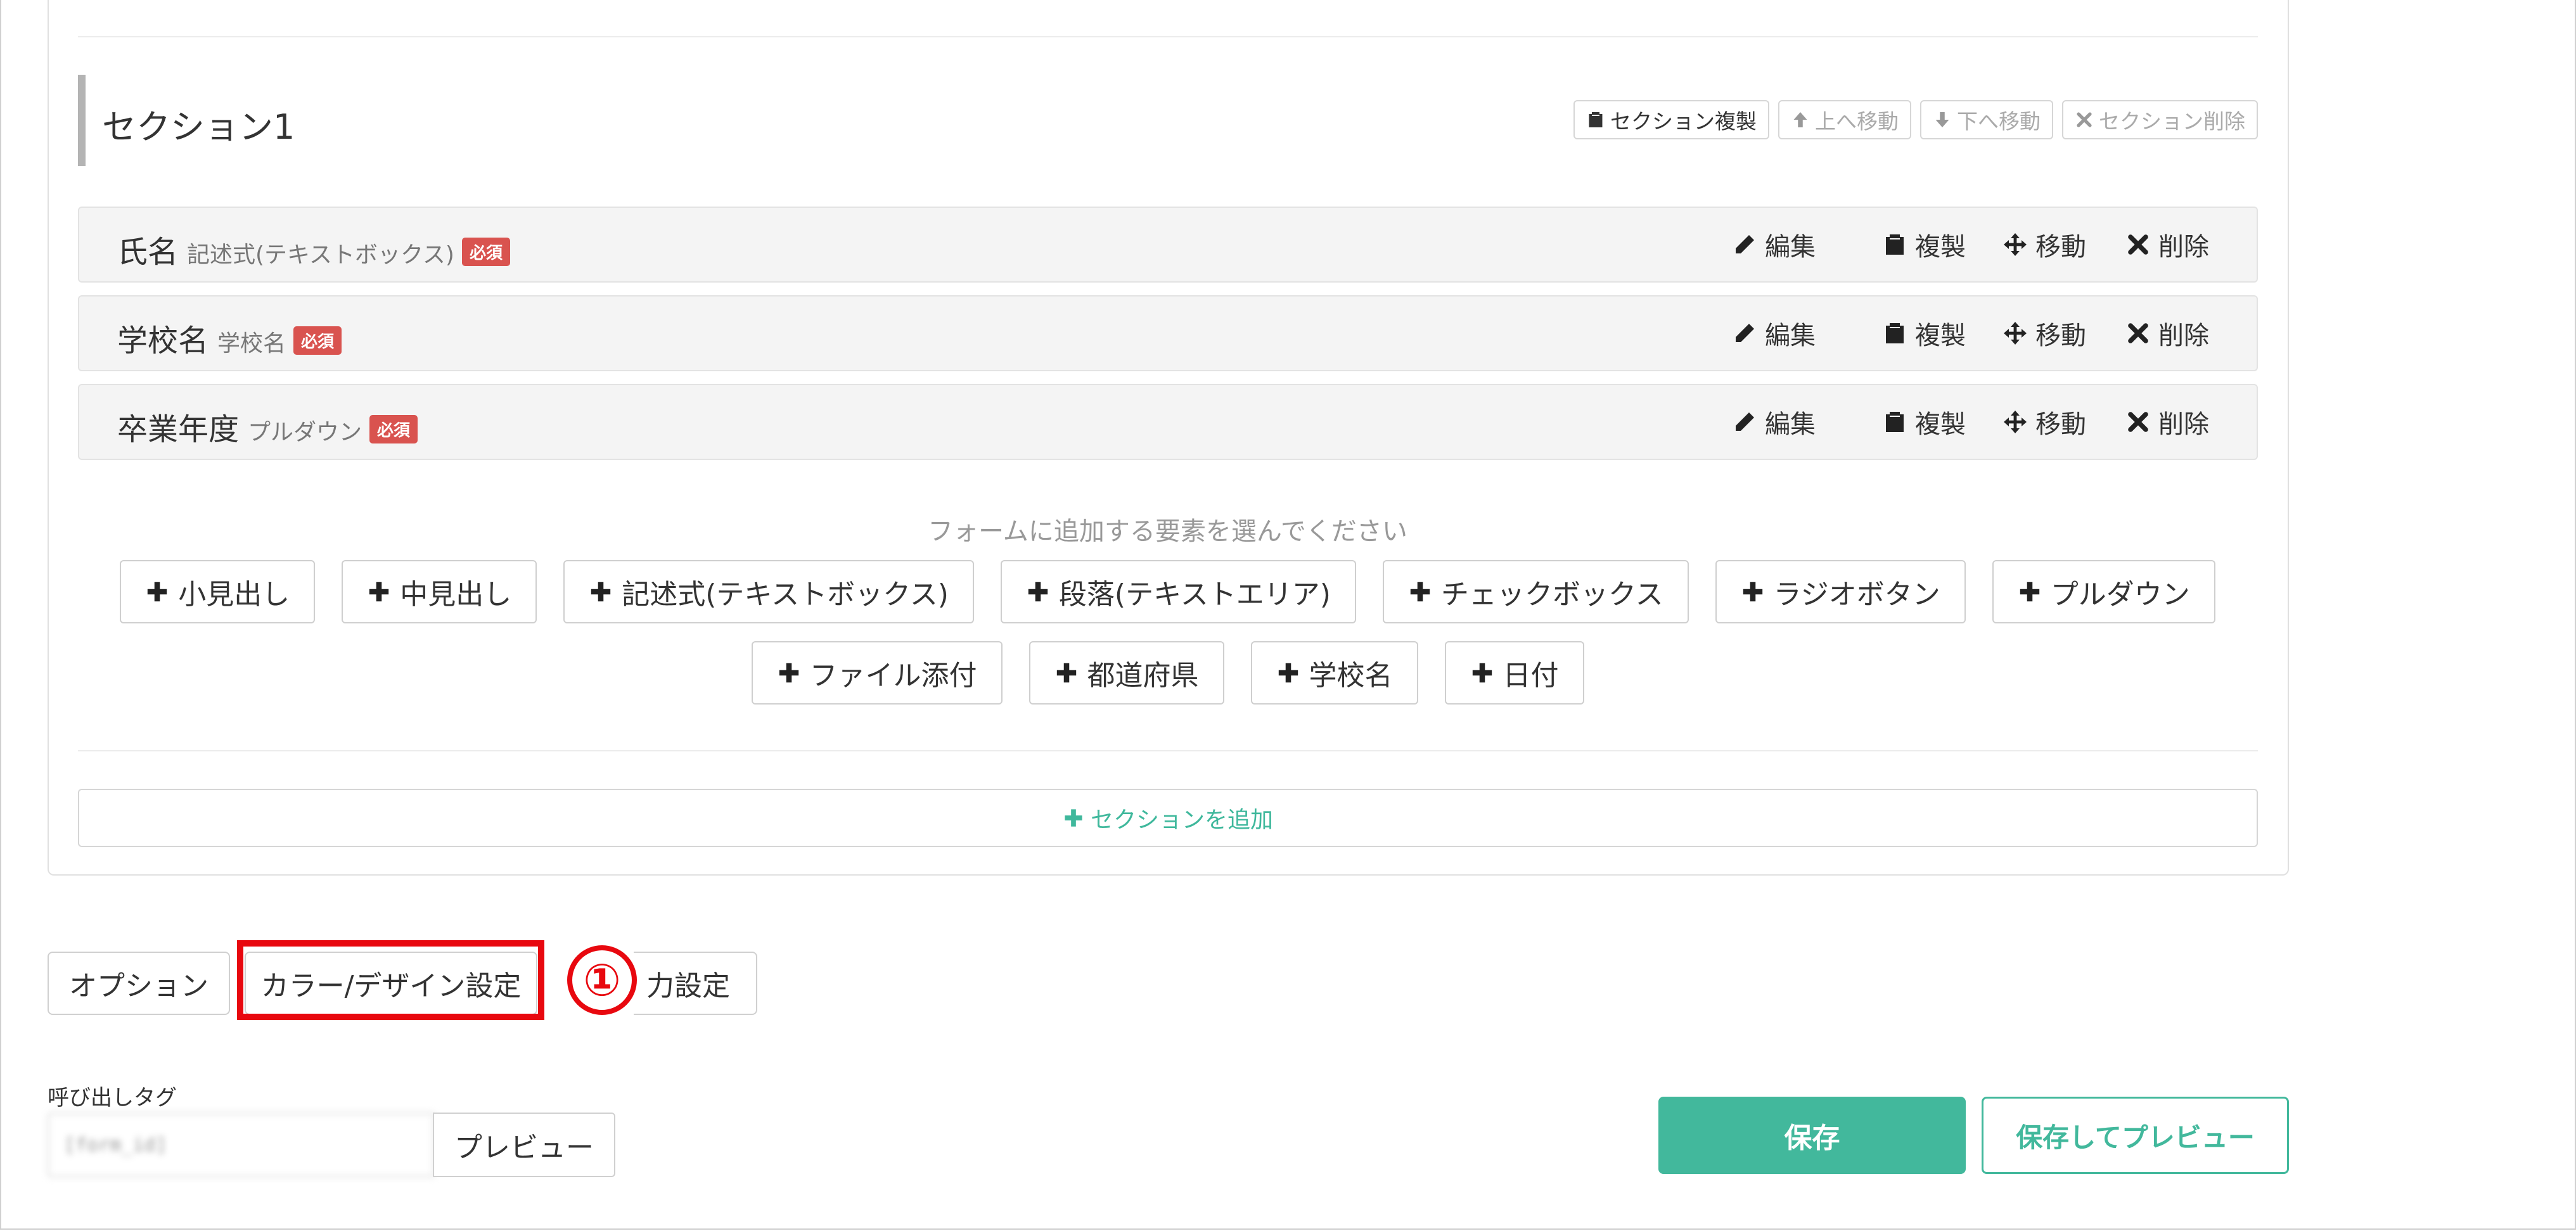 The image size is (2576, 1231). I want to click on add-button-label: ファイル添付, so click(893, 676).